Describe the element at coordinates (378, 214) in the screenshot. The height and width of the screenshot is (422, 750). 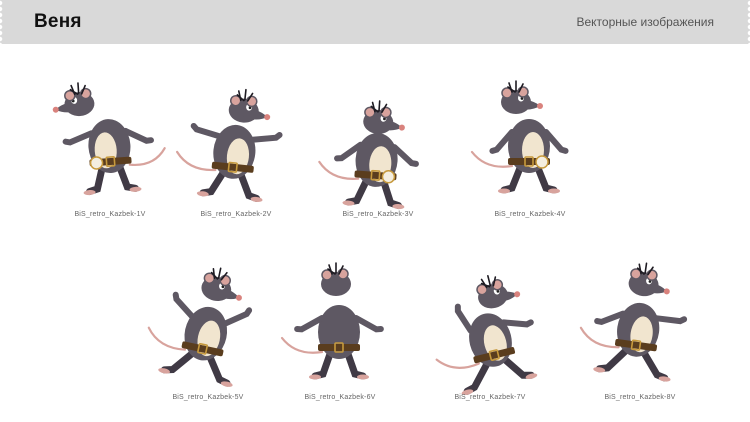
I see `figure-caption: BiS_retro_Kazbek-3V` at that location.